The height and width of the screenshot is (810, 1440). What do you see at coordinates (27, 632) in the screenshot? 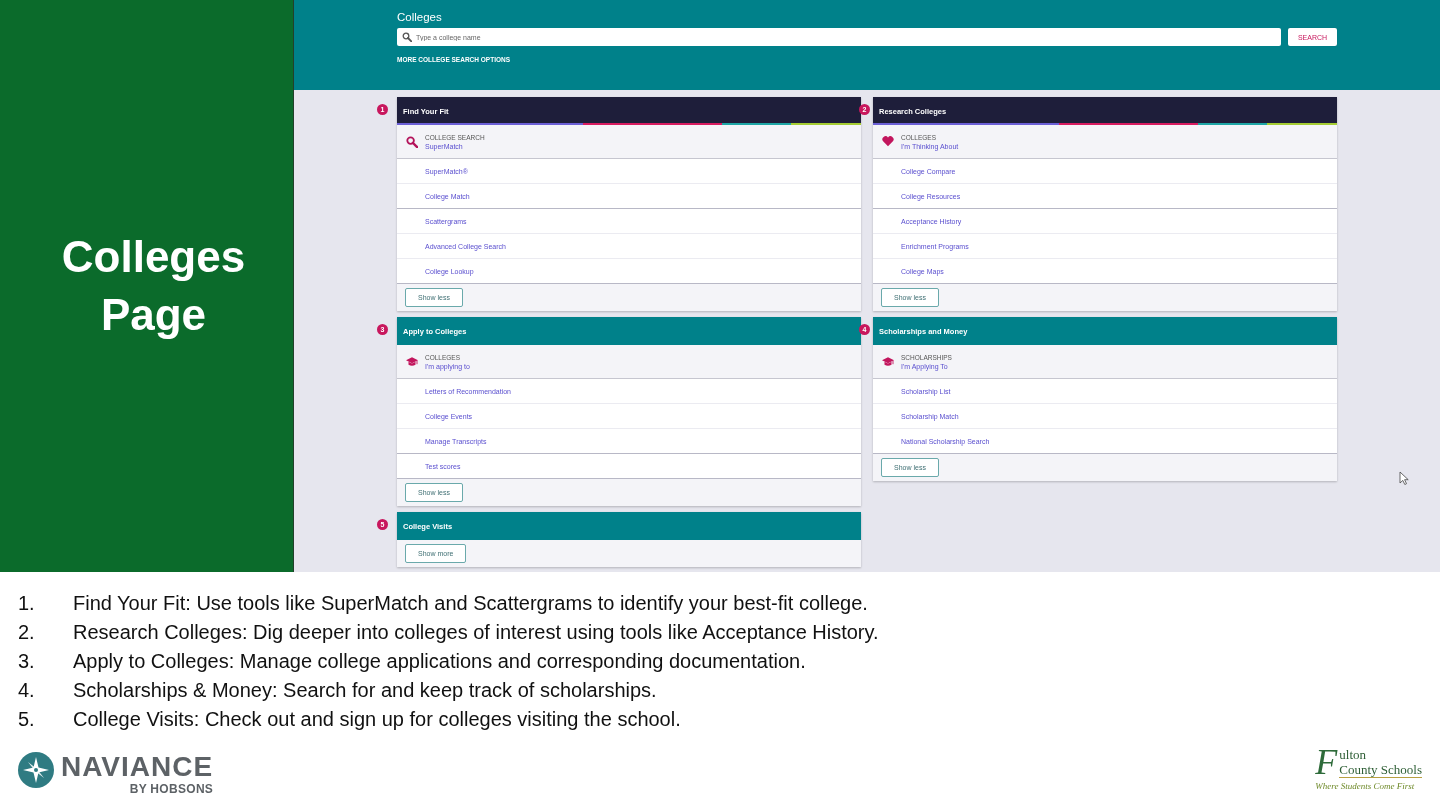
I see `list-number: 2.` at bounding box center [27, 632].